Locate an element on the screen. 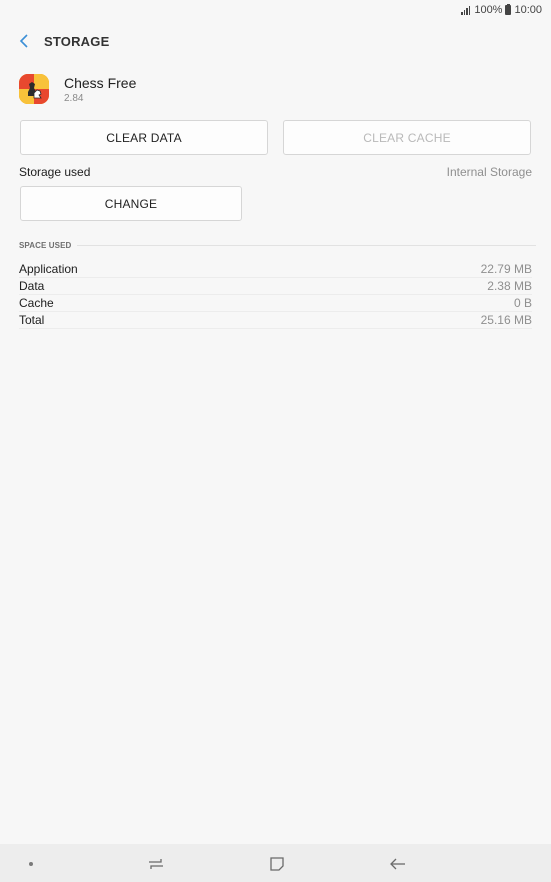  usage-value: 0 B is located at coordinates (522, 303).